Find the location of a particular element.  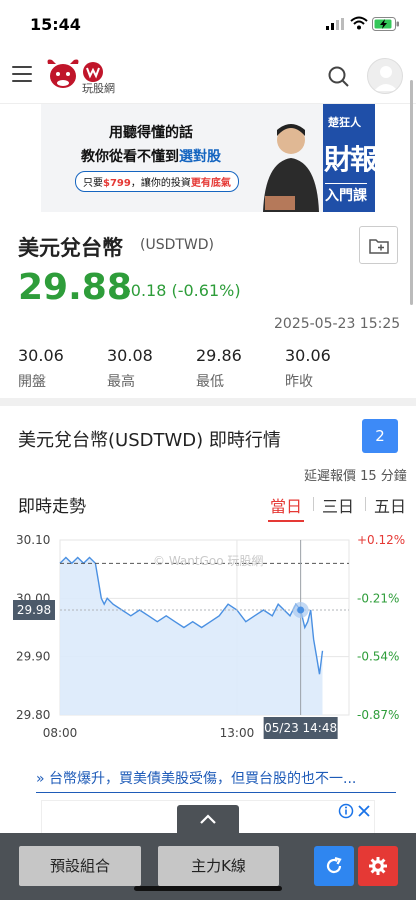

chevron-up-icon is located at coordinates (208, 819).